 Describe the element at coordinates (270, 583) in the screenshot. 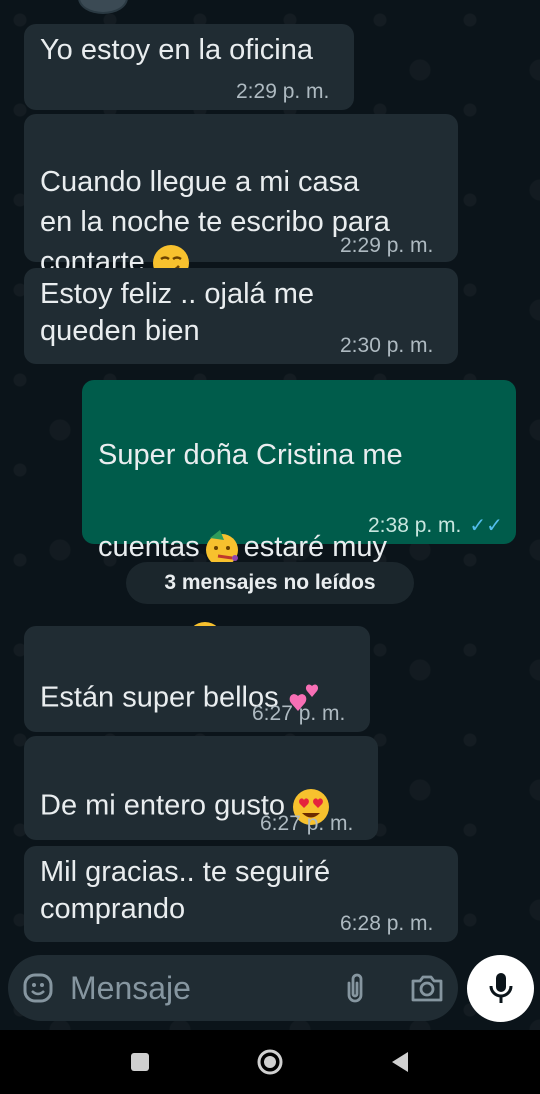

I see `unread-messages-banner: 3 mensajes no leídos` at that location.